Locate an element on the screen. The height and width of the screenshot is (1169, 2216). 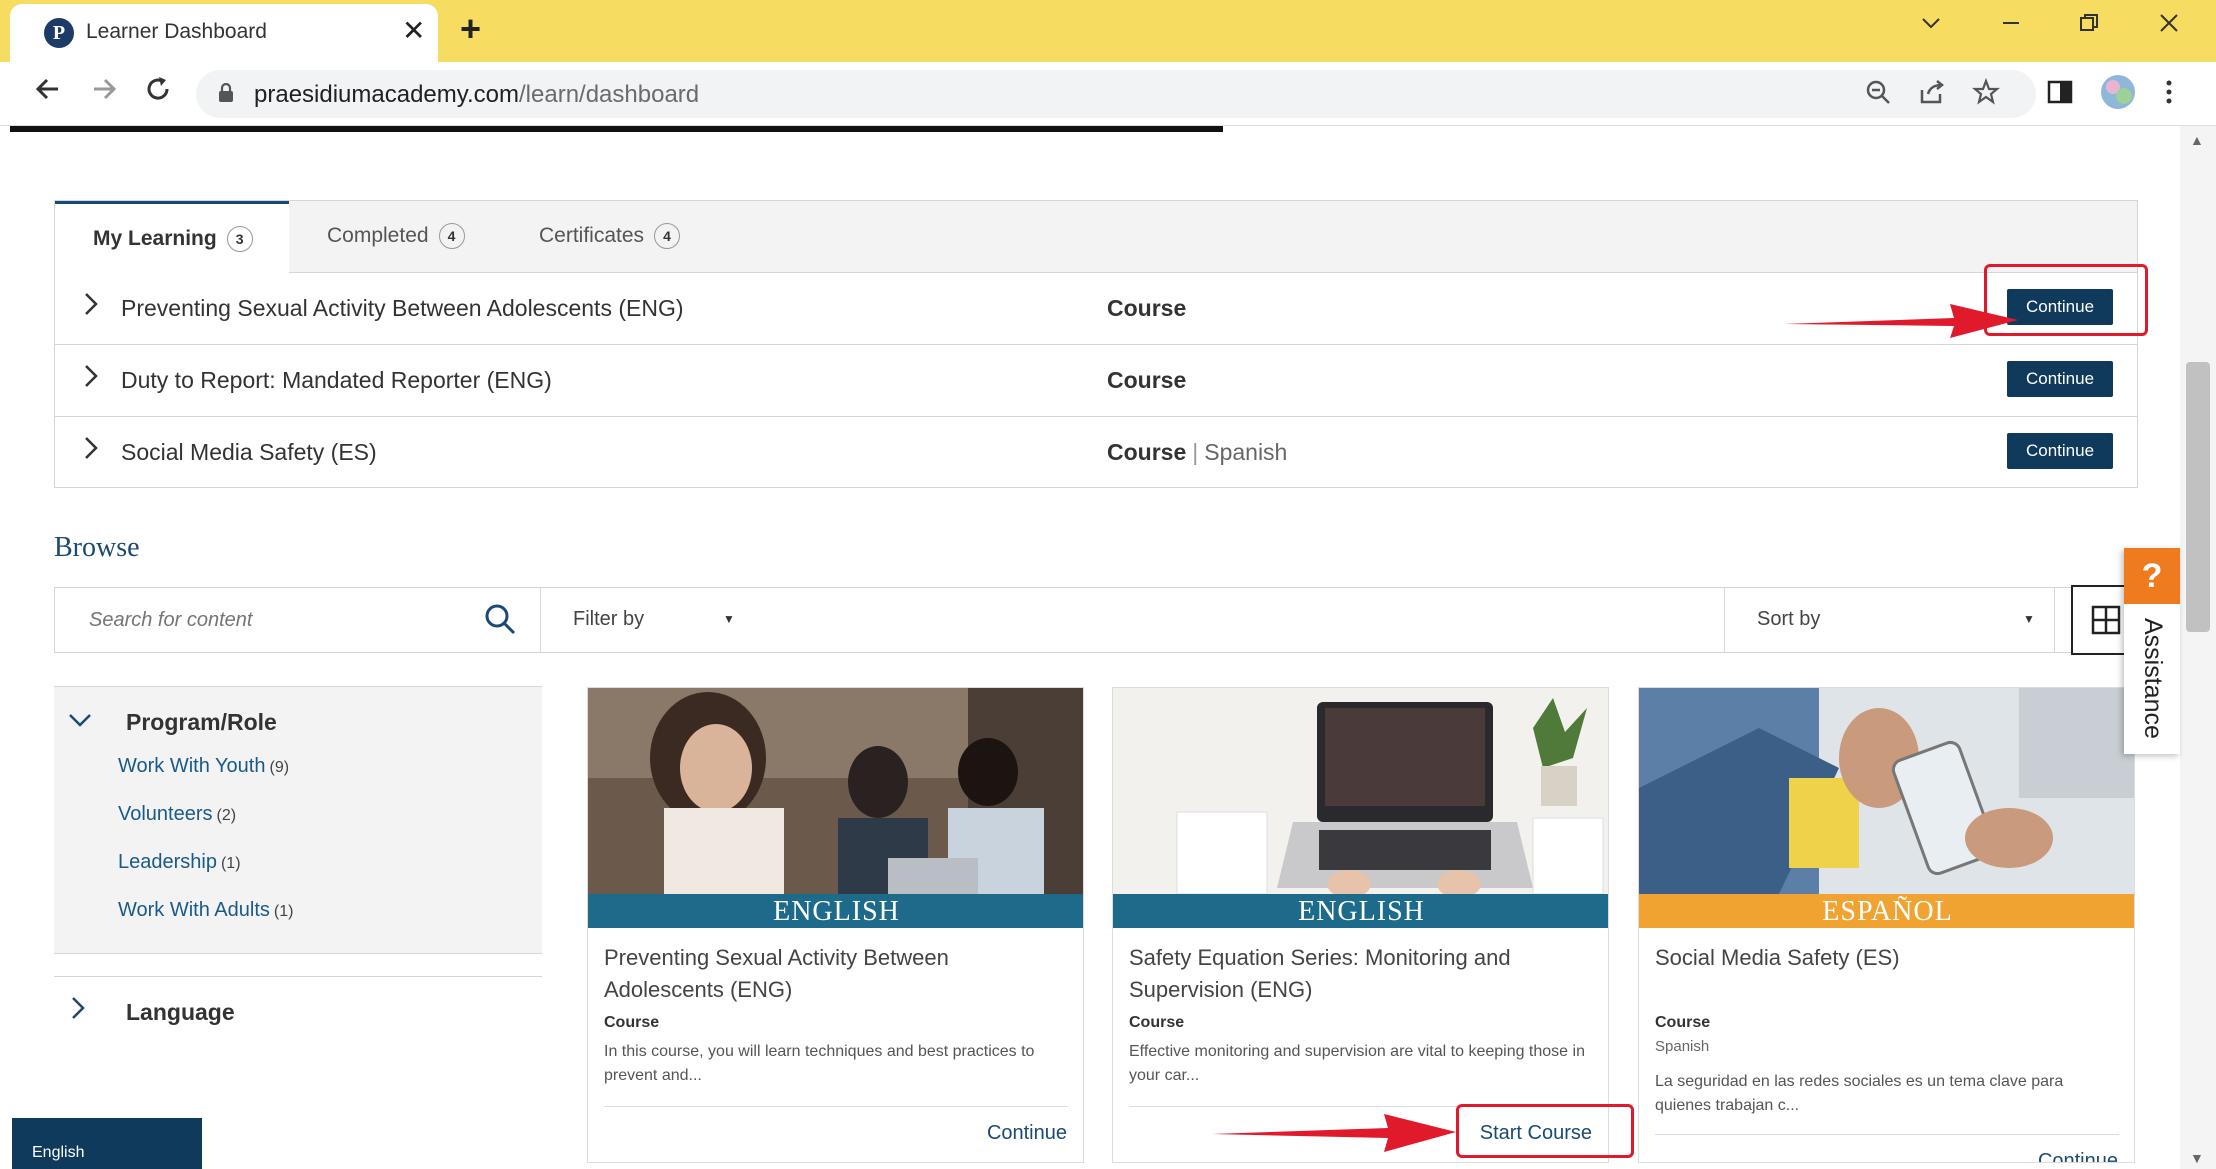
card-language: Spanish is located at coordinates (1682, 1046).